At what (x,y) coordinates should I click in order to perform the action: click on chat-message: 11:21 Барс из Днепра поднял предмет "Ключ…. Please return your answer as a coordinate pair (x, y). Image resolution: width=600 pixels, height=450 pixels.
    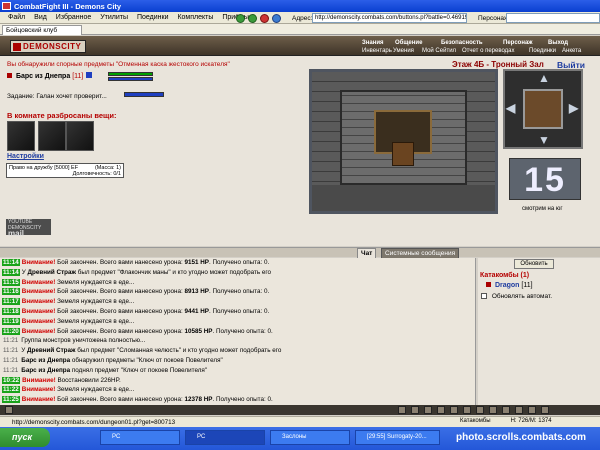
    Looking at the image, I should click on (237, 371).